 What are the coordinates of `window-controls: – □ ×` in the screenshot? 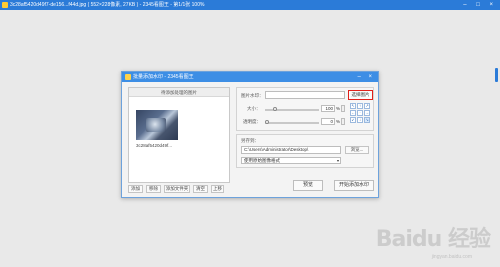 It's located at (480, 5).